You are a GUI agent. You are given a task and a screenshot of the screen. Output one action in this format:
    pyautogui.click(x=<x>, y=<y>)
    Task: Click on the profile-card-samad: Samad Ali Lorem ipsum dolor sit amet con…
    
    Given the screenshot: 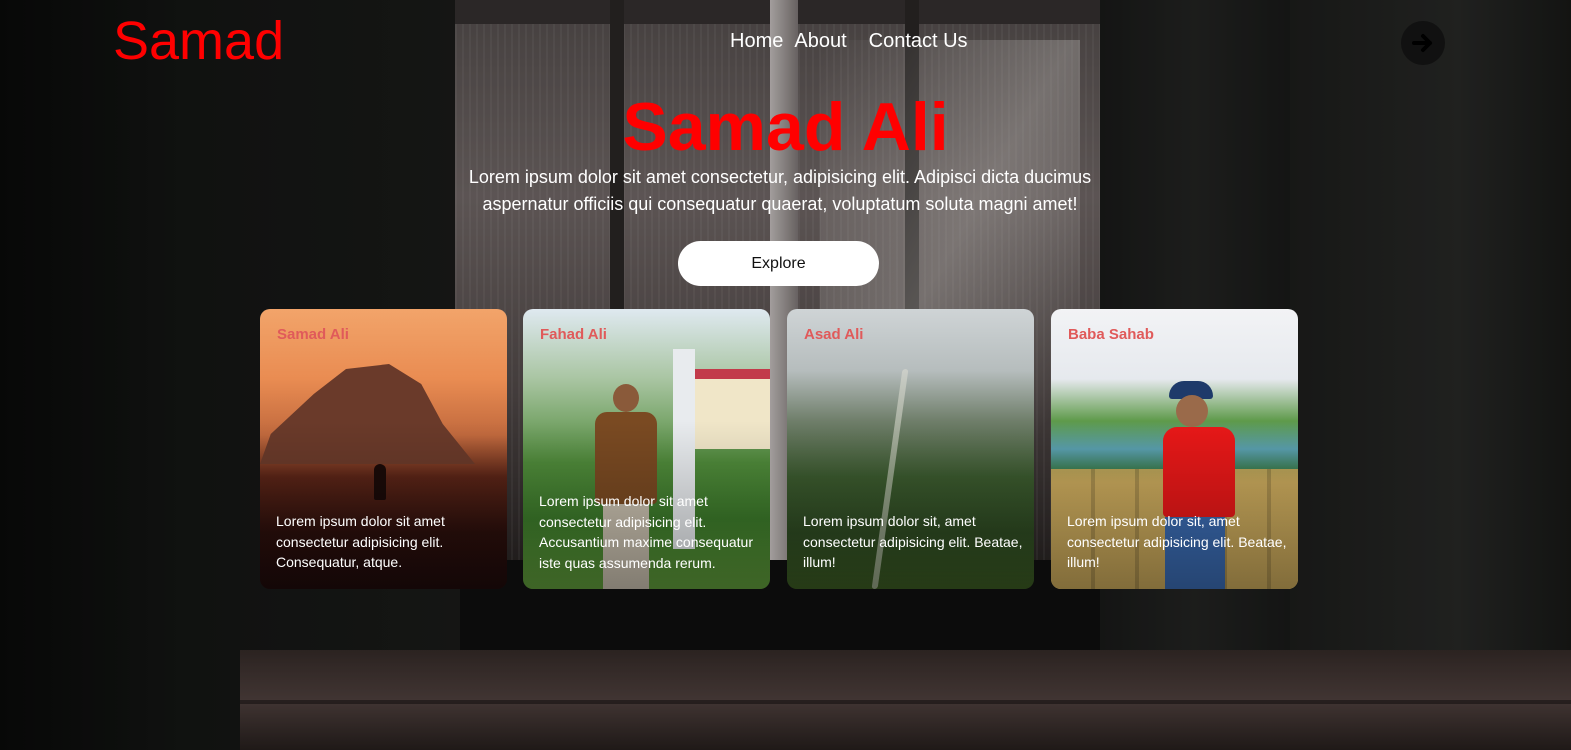 What is the action you would take?
    pyautogui.click(x=383, y=449)
    